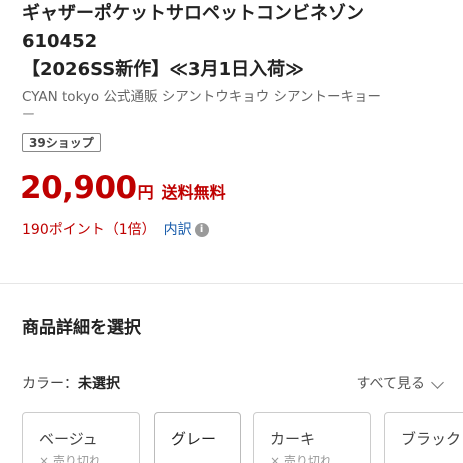 The height and width of the screenshot is (463, 463). What do you see at coordinates (193, 192) in the screenshot?
I see `shipping-label: 送料無料` at bounding box center [193, 192].